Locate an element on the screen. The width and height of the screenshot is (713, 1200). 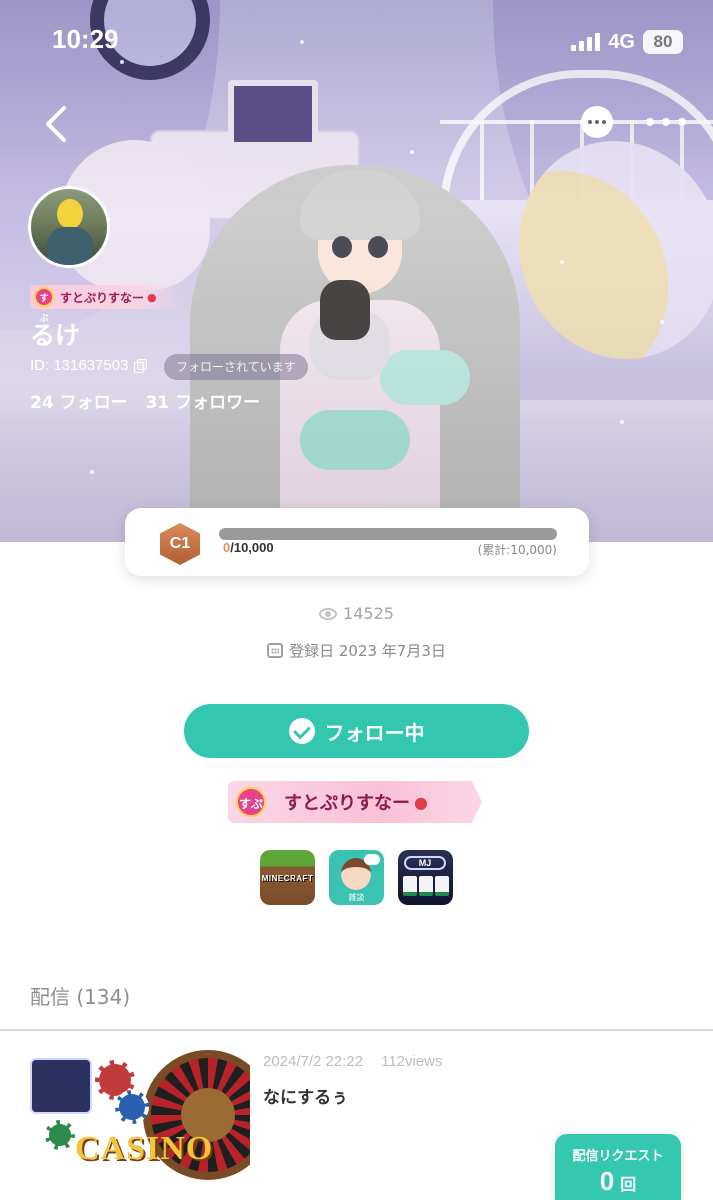
rank-label: C1 is located at coordinates (180, 543).